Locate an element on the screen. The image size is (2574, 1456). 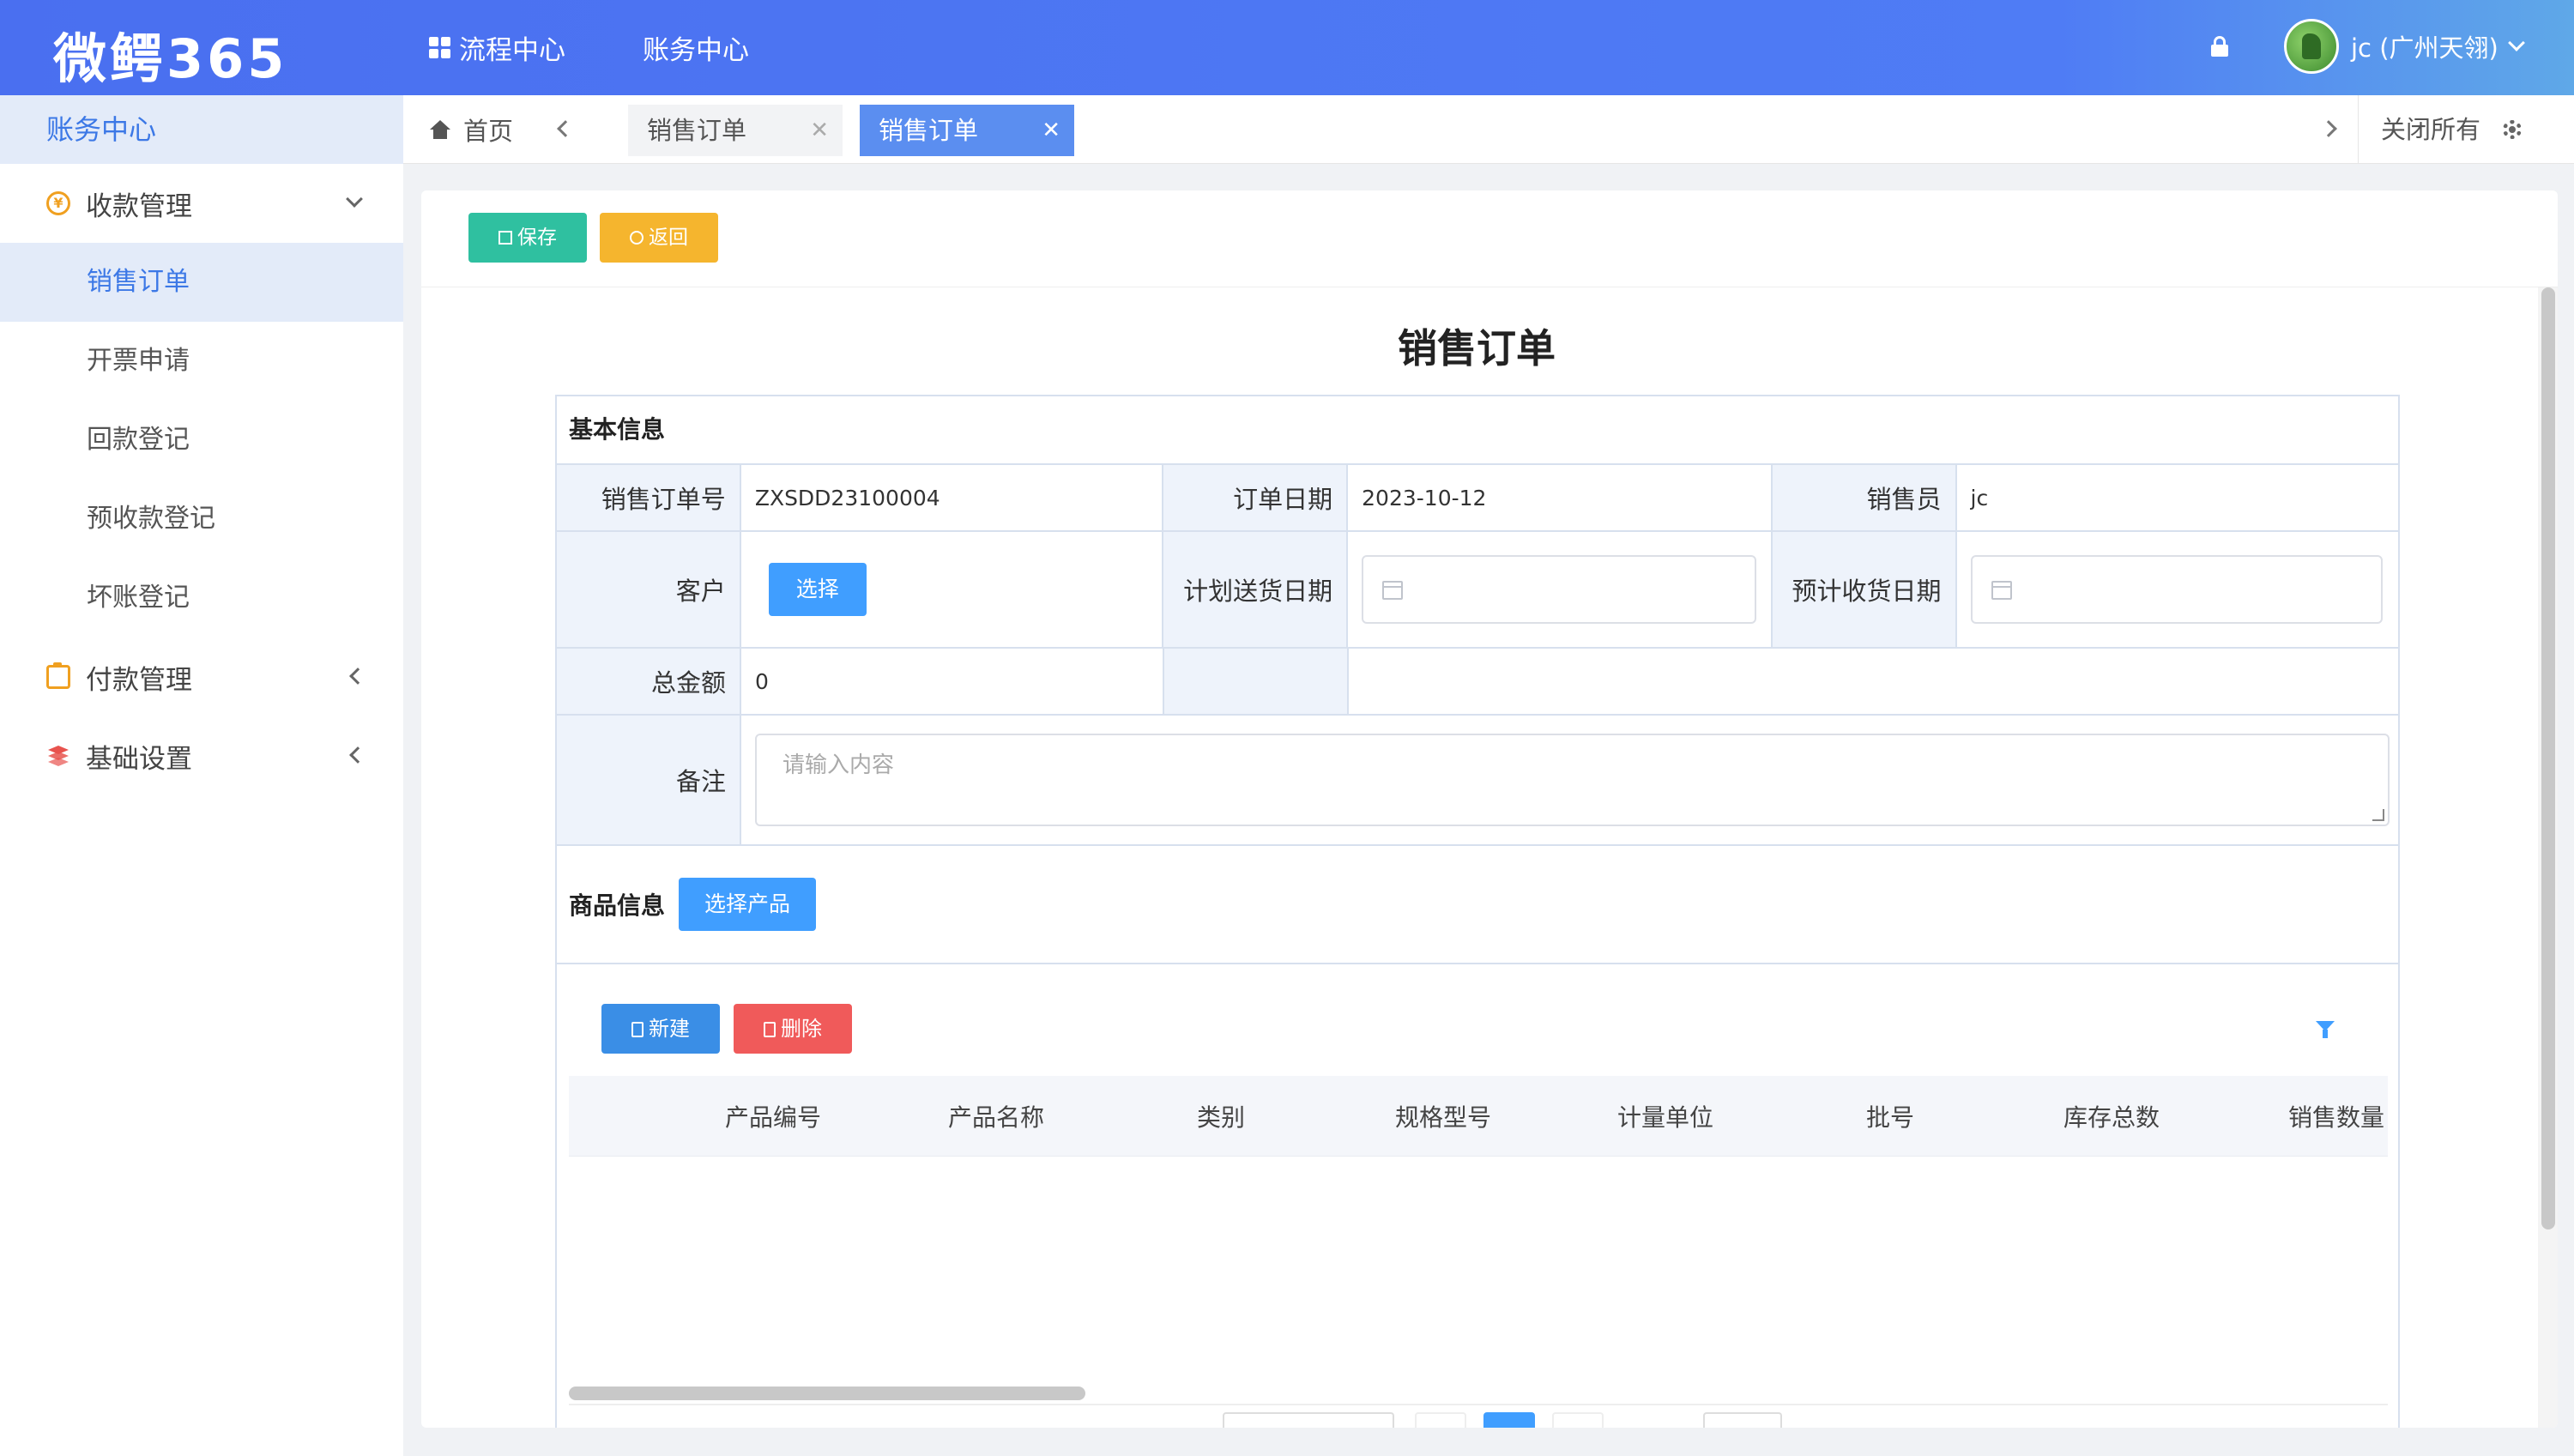
nav-process-center: 流程中心 is located at coordinates (497, 47).